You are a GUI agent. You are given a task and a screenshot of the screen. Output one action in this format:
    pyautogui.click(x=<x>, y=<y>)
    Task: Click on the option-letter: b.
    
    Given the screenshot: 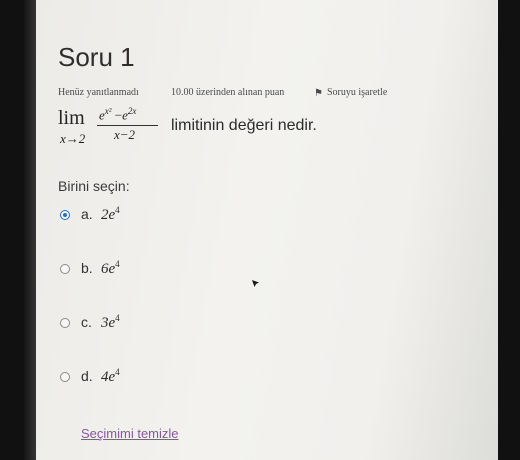 What is the action you would take?
    pyautogui.click(x=87, y=268)
    